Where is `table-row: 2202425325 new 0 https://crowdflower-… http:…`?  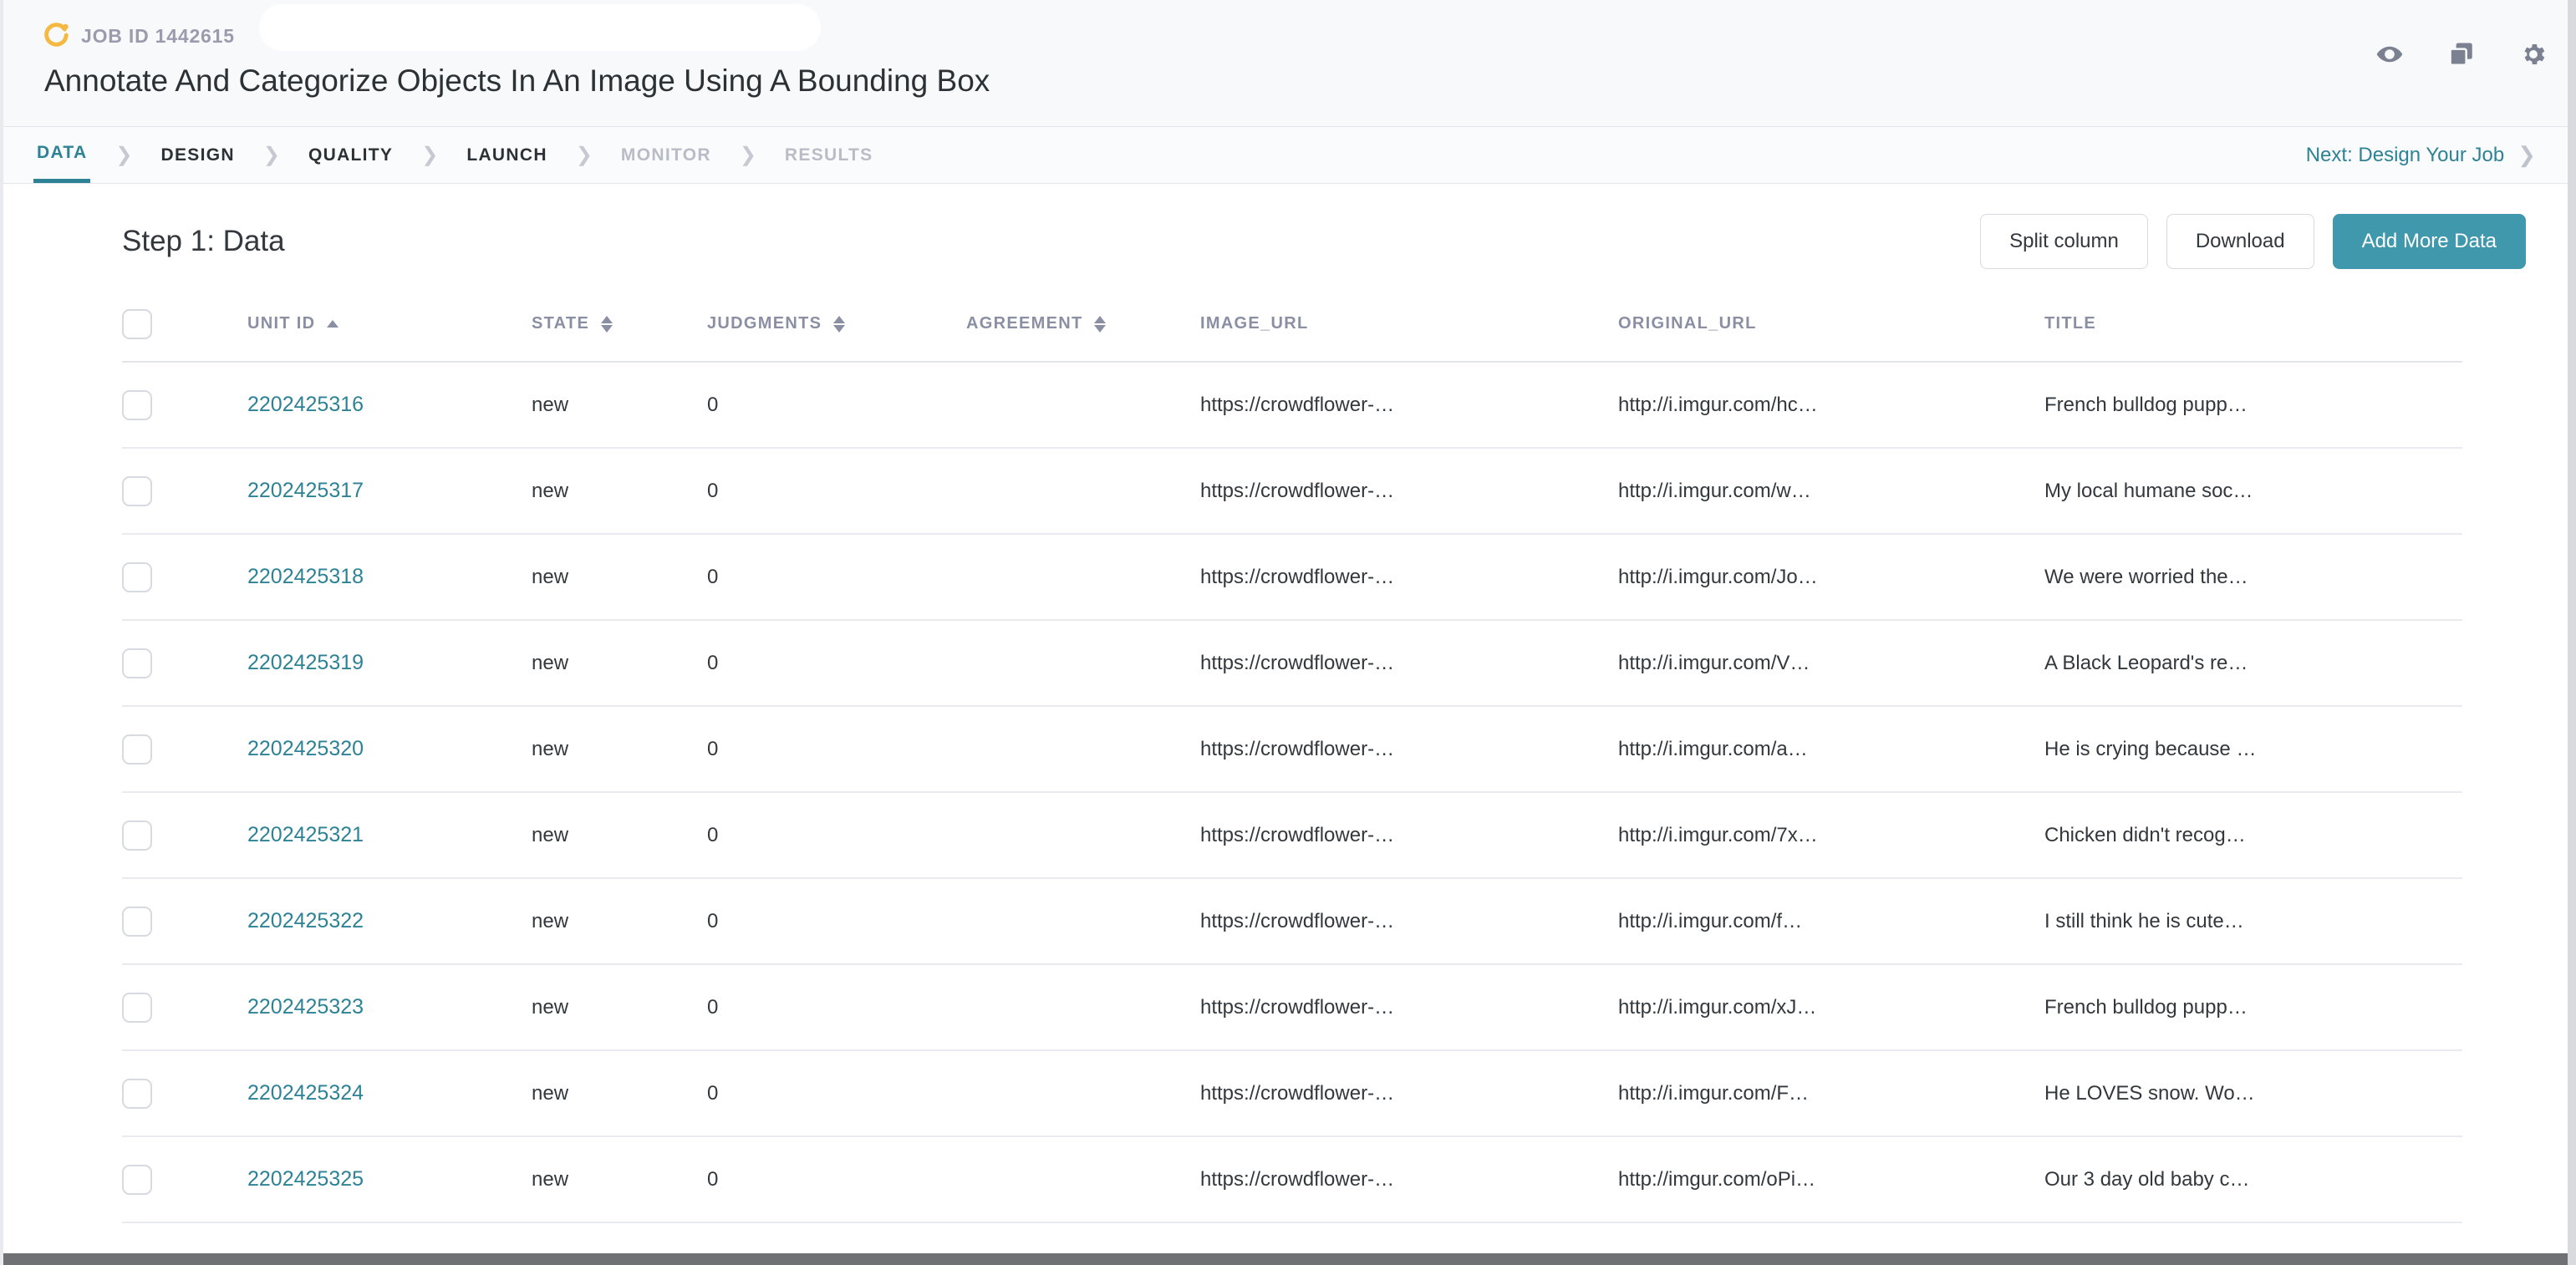
table-row: 2202425325 new 0 https://crowdflower-… http:… is located at coordinates (1292, 1179).